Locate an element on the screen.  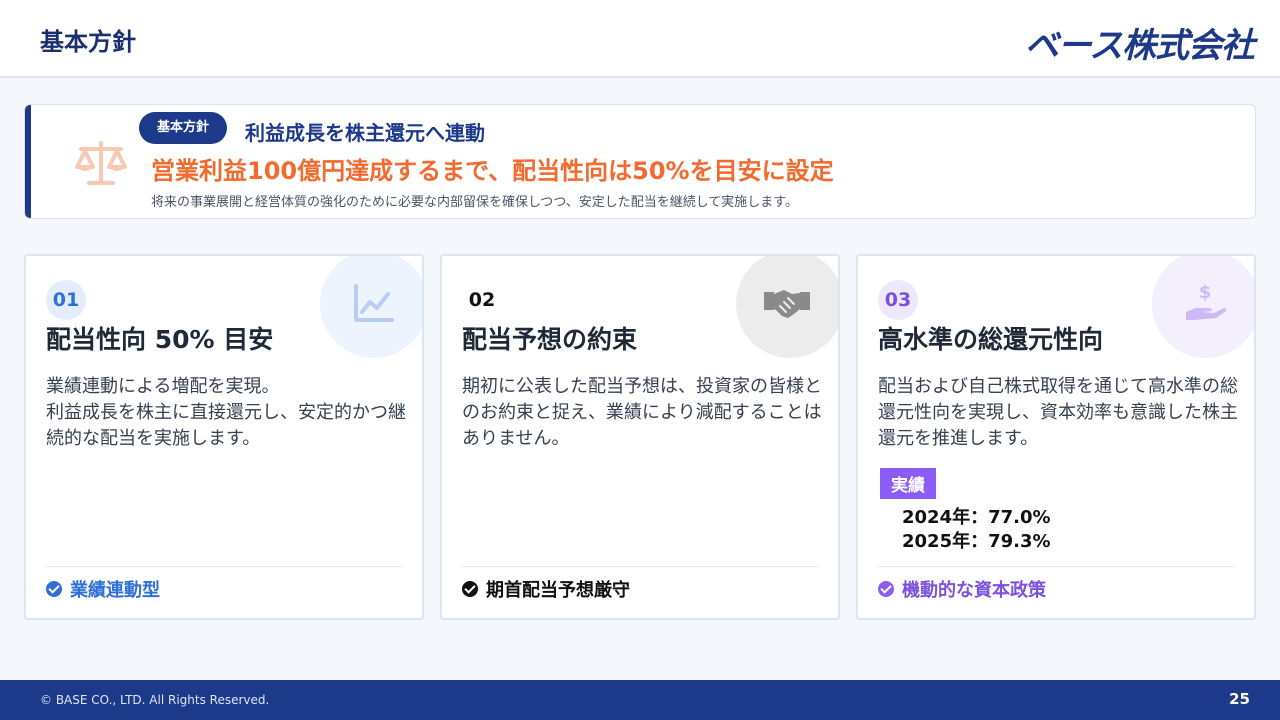
card-footer-label: 期首配当予想厳守 is located at coordinates (558, 590).